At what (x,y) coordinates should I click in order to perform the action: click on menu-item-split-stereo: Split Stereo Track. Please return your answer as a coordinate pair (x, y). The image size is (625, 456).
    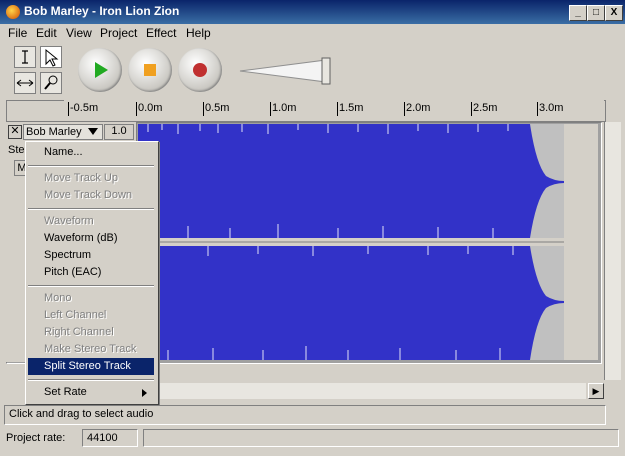
    Looking at the image, I should click on (91, 366).